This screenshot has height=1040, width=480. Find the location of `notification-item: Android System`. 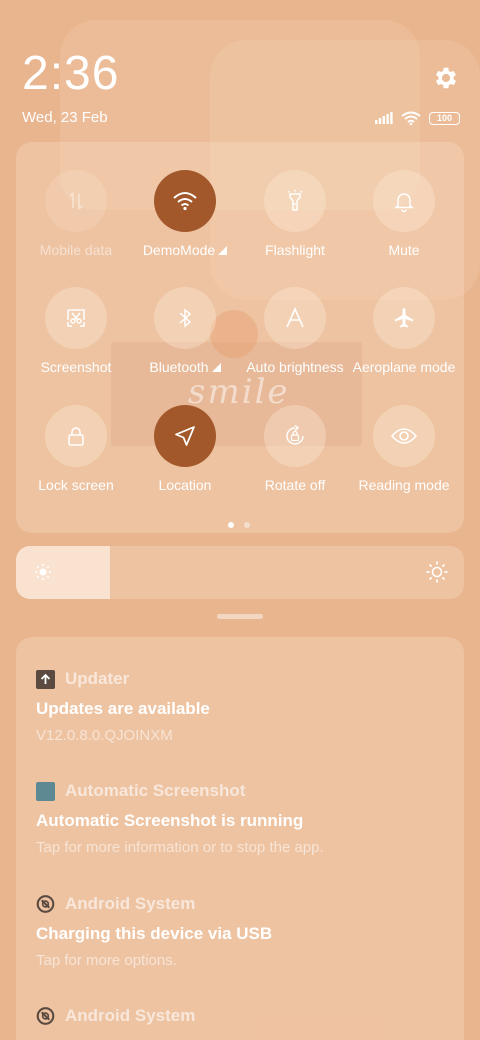

notification-item: Android System is located at coordinates (246, 1016).